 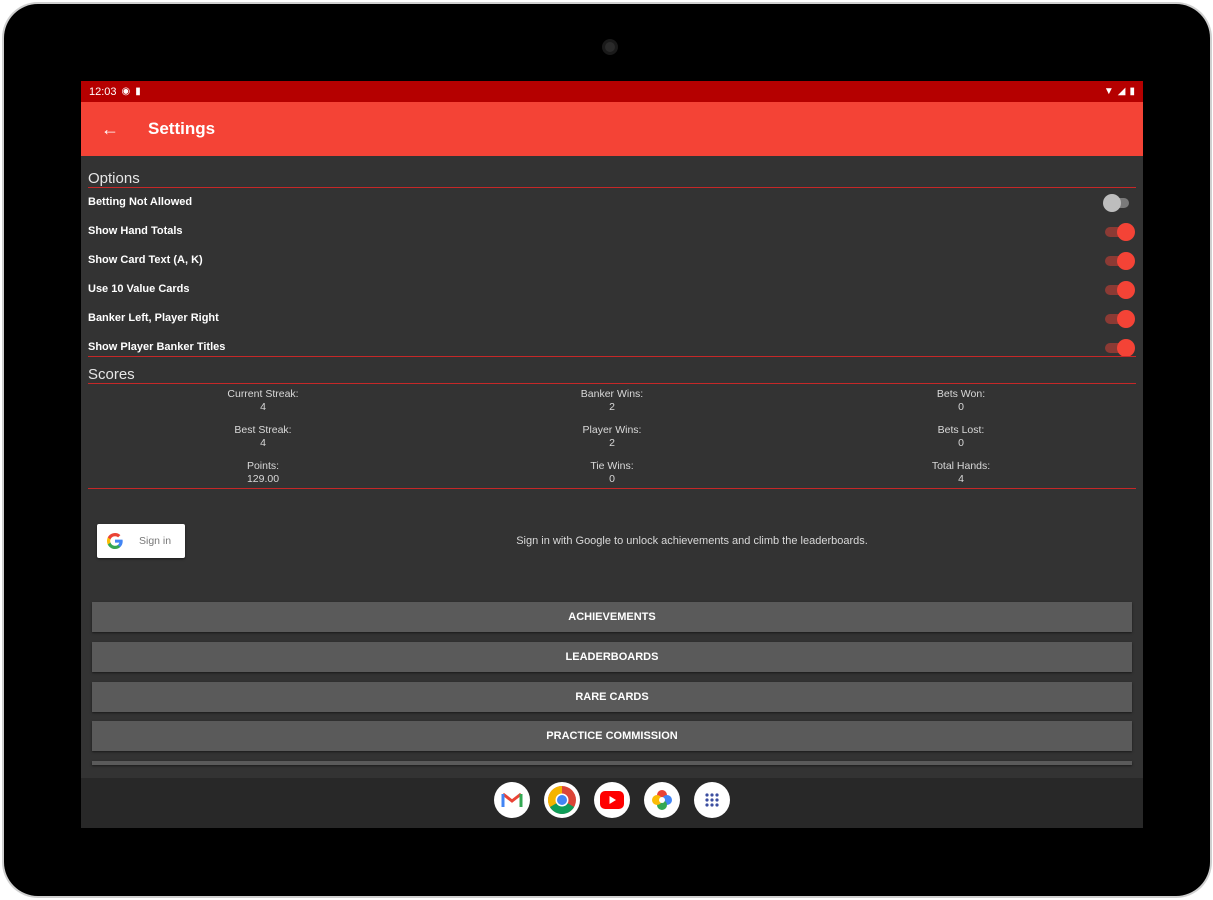 I want to click on gmail-icon, so click(x=512, y=800).